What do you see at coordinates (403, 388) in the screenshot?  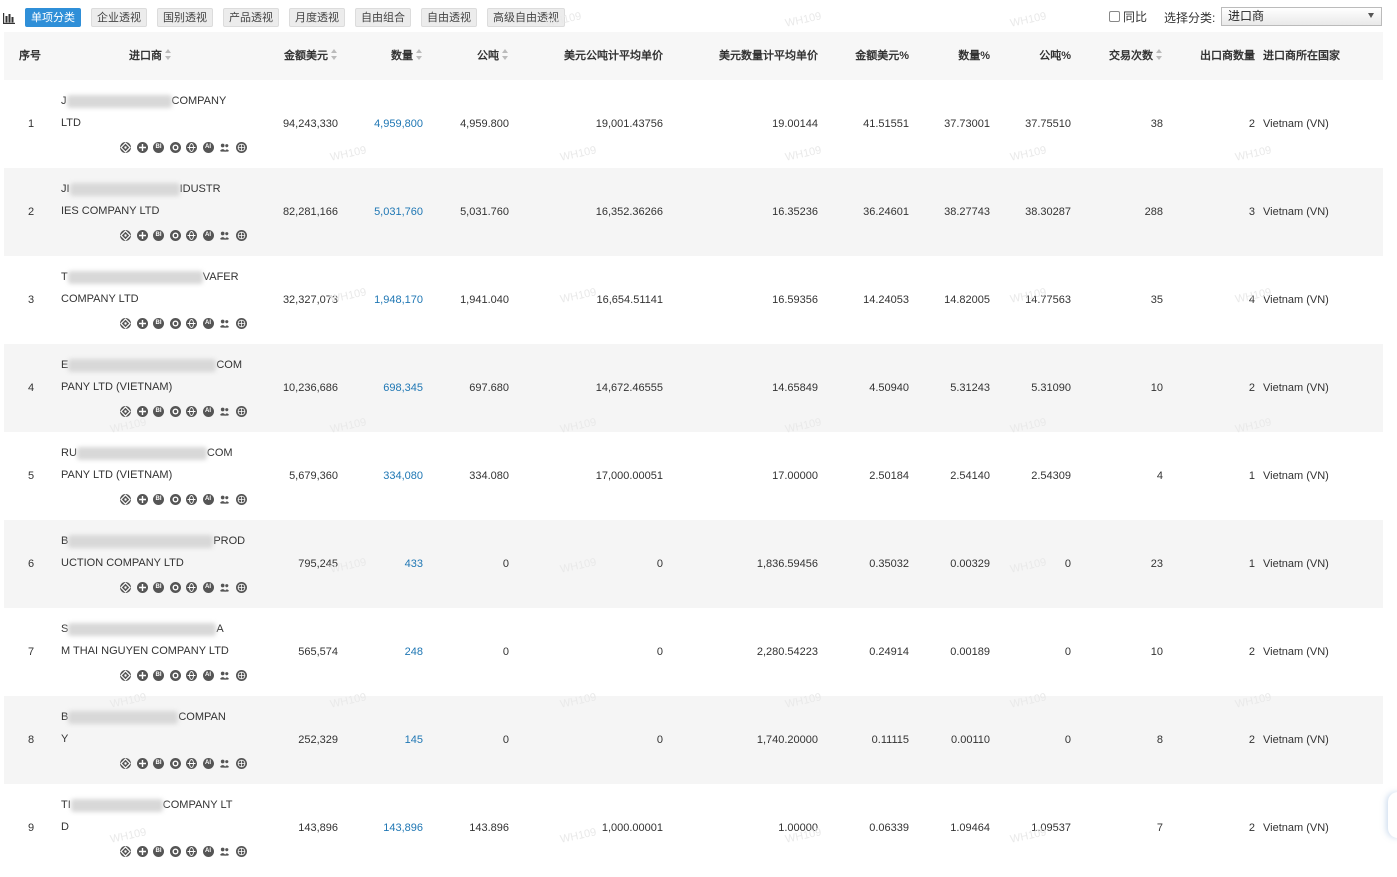 I see `qty-link: 698,345` at bounding box center [403, 388].